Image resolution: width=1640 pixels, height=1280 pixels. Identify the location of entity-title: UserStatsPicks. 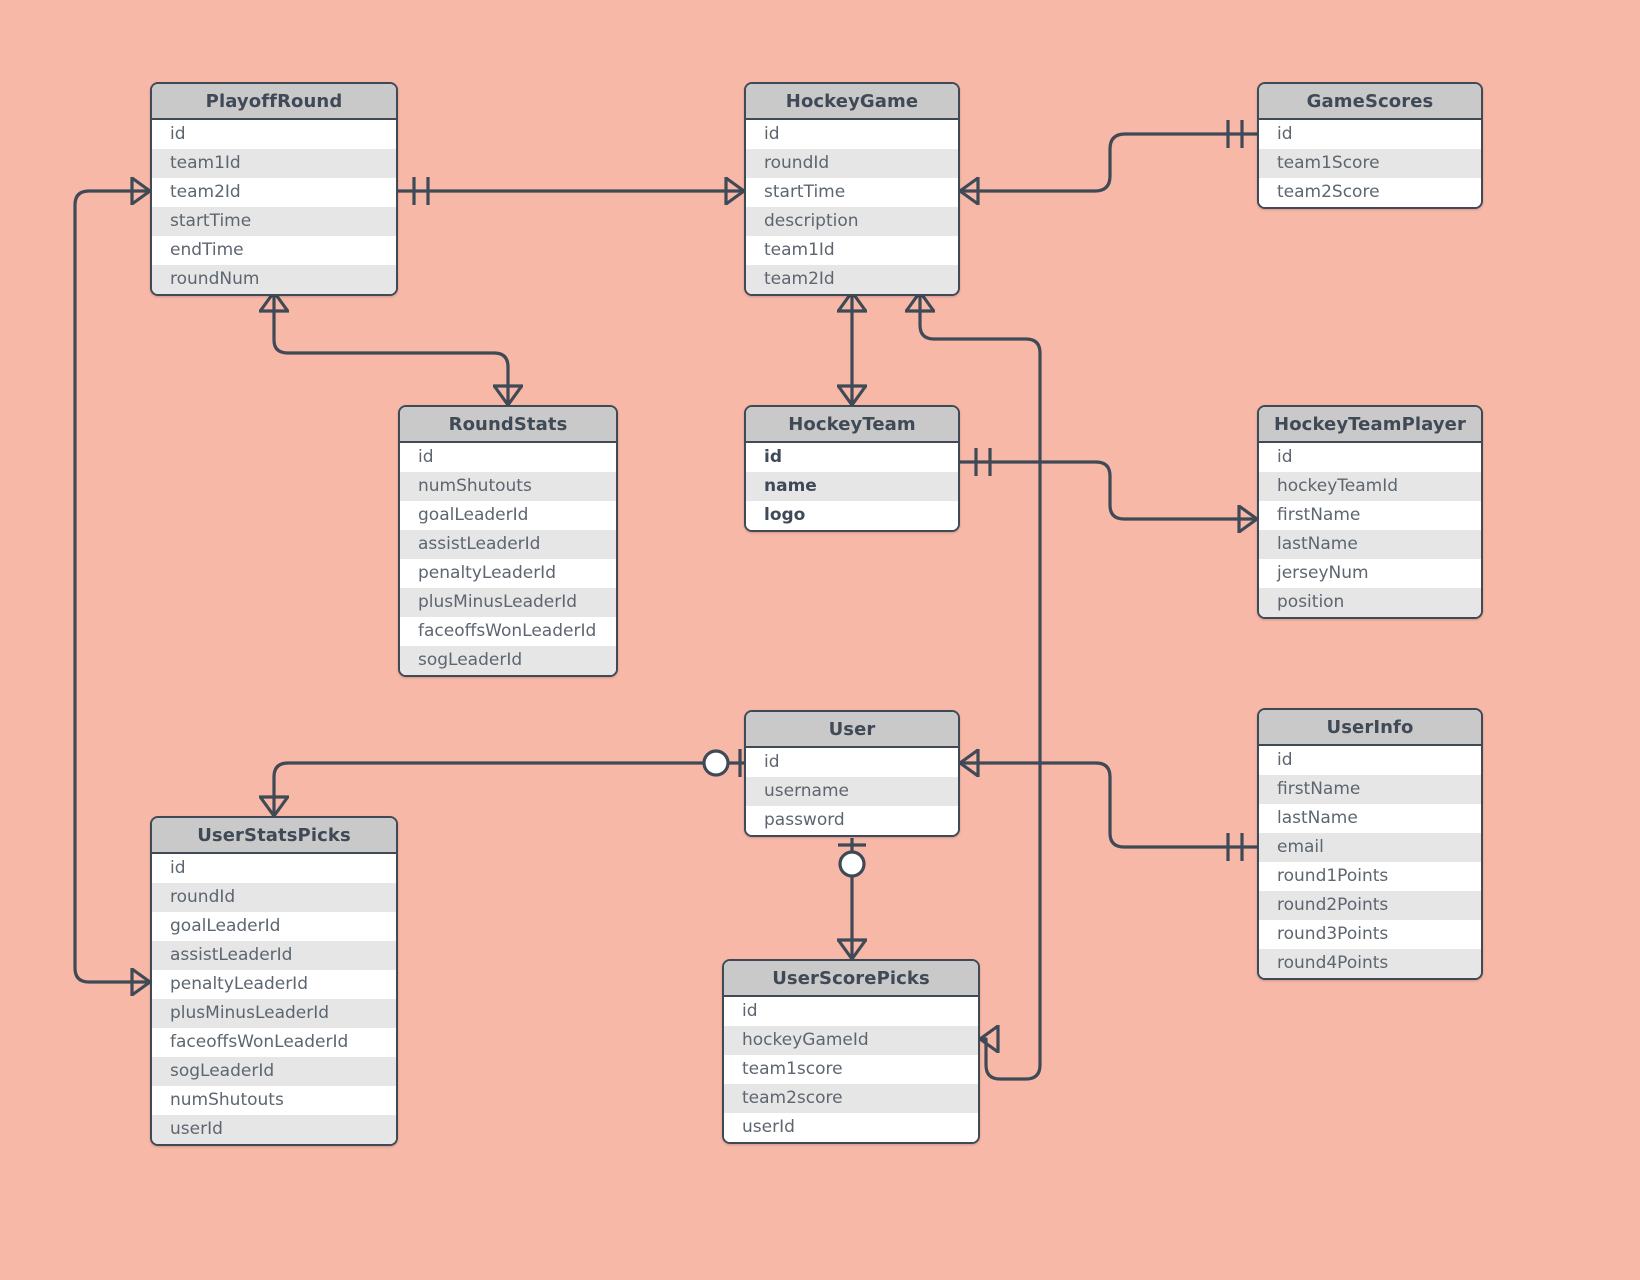
(274, 836).